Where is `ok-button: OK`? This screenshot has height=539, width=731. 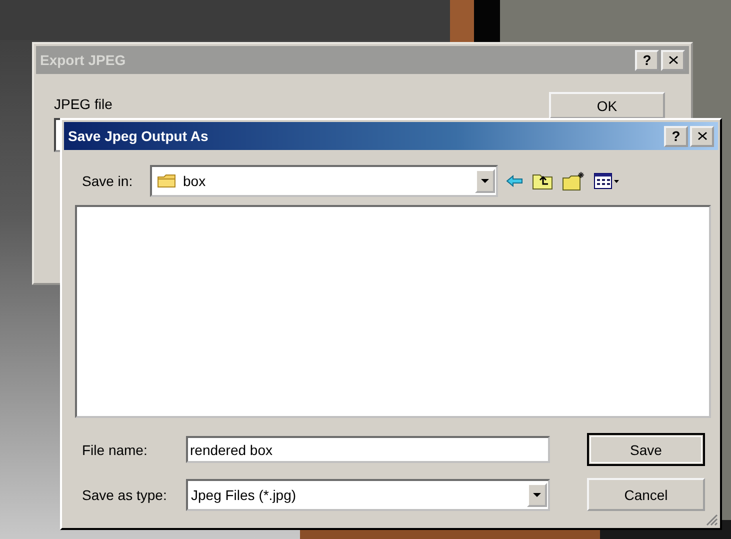
ok-button: OK is located at coordinates (607, 105).